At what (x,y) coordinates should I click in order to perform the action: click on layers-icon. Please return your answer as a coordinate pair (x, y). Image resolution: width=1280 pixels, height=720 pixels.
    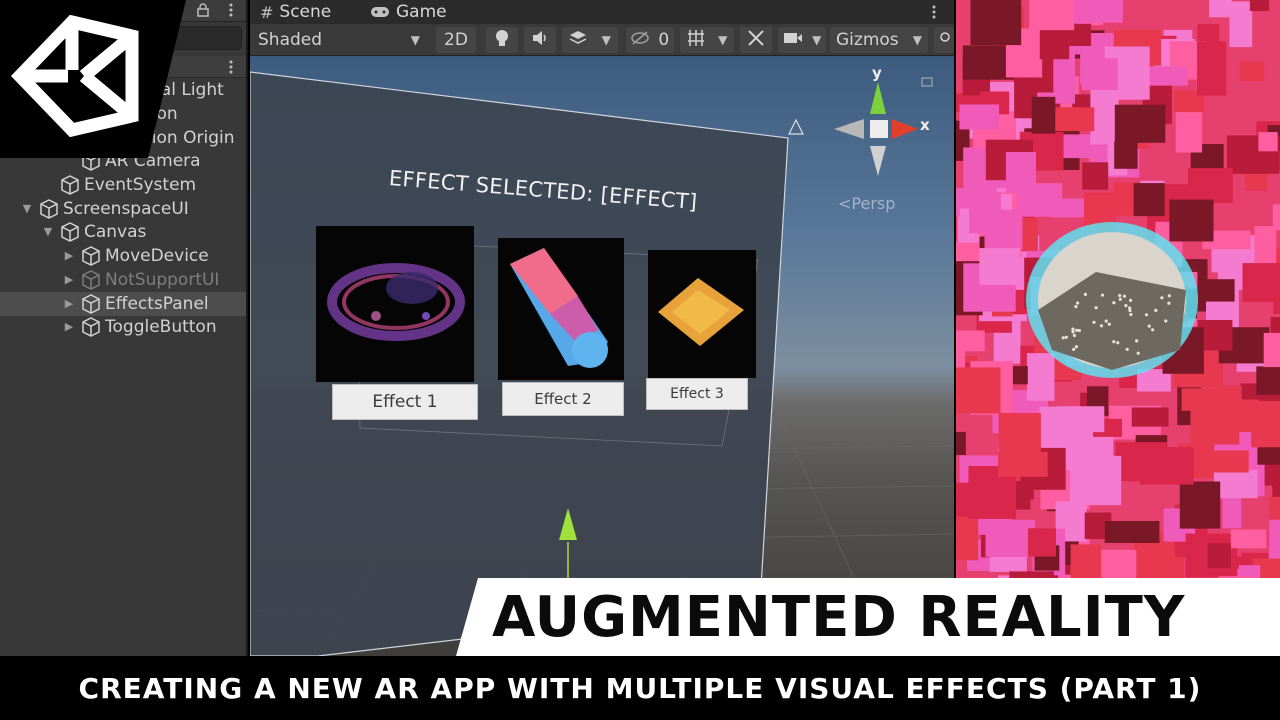
    Looking at the image, I should click on (578, 40).